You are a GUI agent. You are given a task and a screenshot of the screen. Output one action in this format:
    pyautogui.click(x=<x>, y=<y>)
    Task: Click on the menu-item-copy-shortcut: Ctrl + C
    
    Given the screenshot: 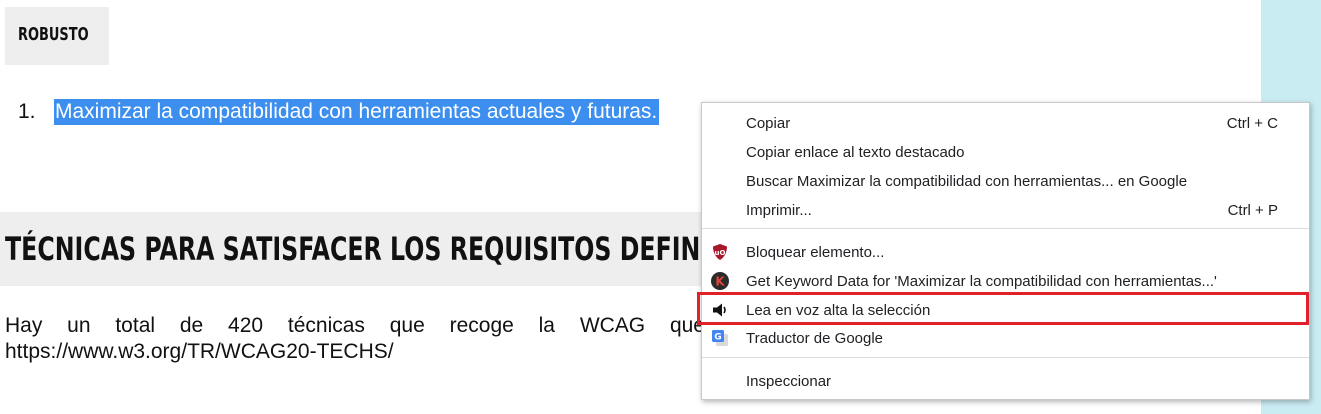 What is the action you would take?
    pyautogui.click(x=1252, y=123)
    